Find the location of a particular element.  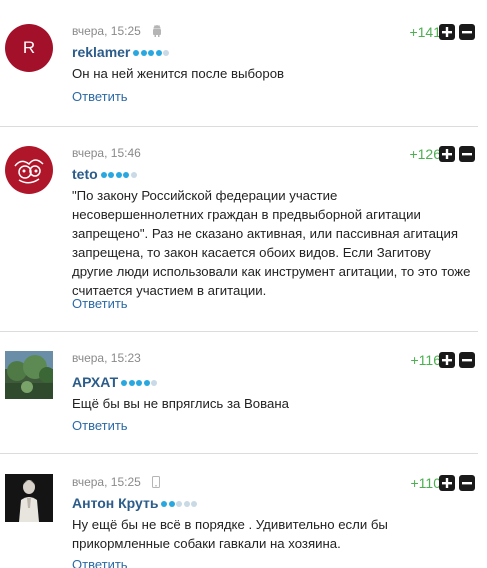

avatar: R is located at coordinates (29, 48).